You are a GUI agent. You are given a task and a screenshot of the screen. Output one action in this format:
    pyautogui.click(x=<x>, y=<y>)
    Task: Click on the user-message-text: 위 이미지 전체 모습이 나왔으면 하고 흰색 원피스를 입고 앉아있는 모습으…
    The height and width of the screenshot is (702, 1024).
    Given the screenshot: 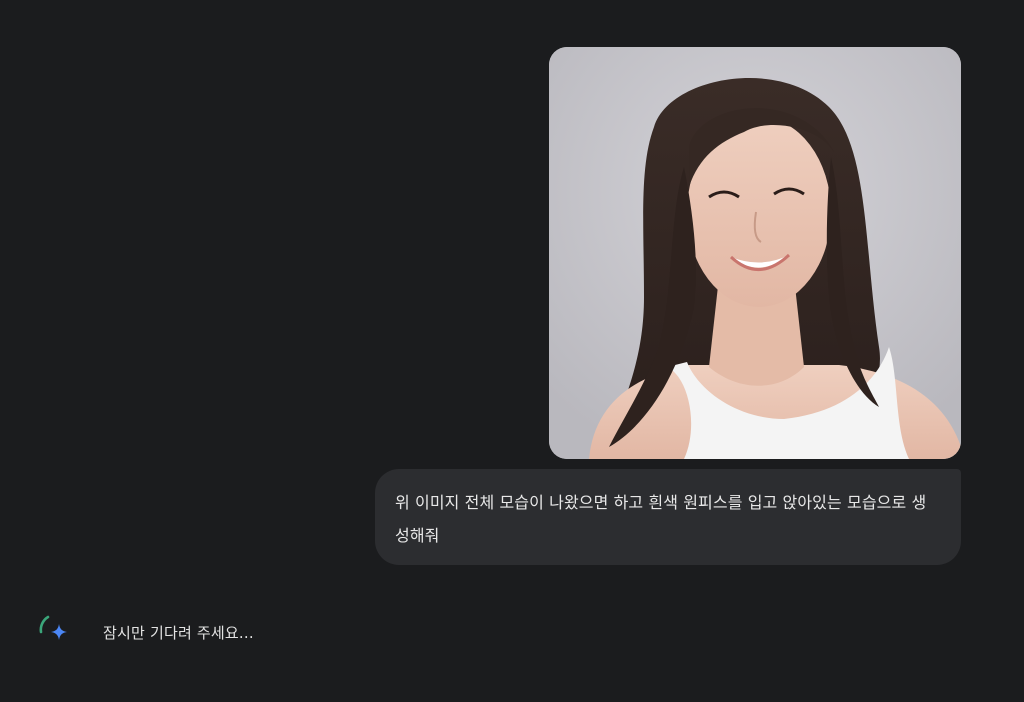 What is the action you would take?
    pyautogui.click(x=661, y=519)
    